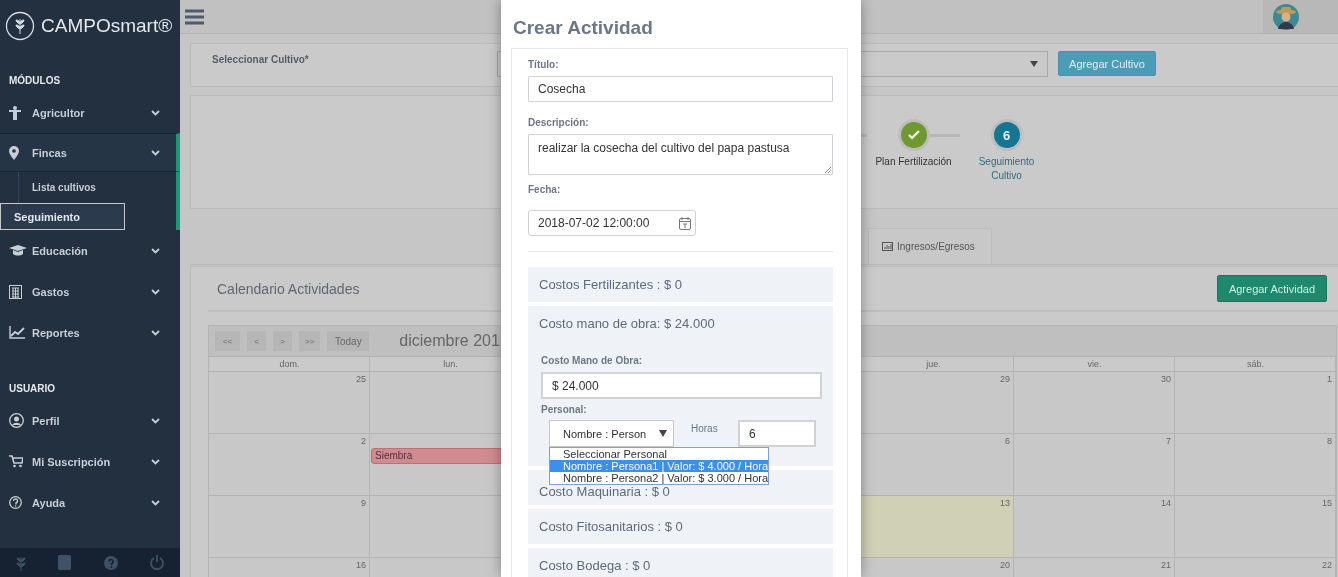 The image size is (1338, 577). Describe the element at coordinates (32, 388) in the screenshot. I see `section-title: USUARIO` at that location.